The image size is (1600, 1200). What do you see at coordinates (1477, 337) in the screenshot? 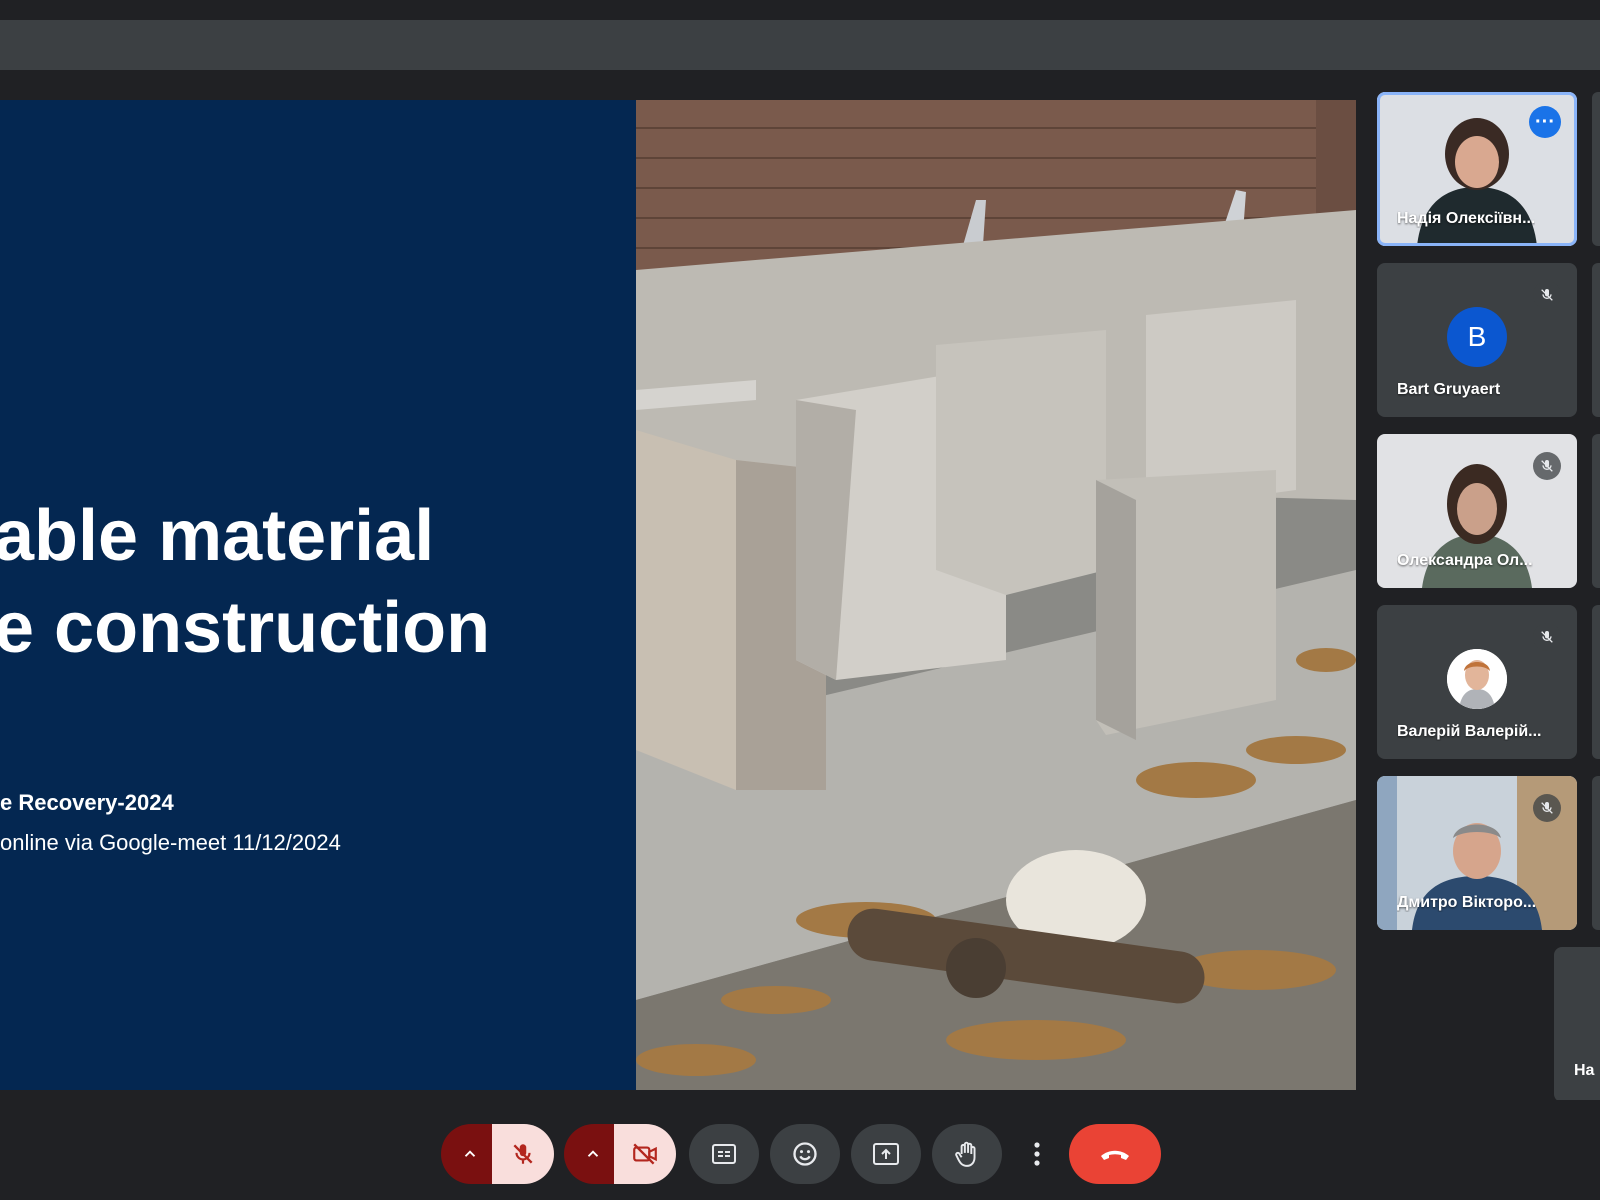
I see `avatar: B` at bounding box center [1477, 337].